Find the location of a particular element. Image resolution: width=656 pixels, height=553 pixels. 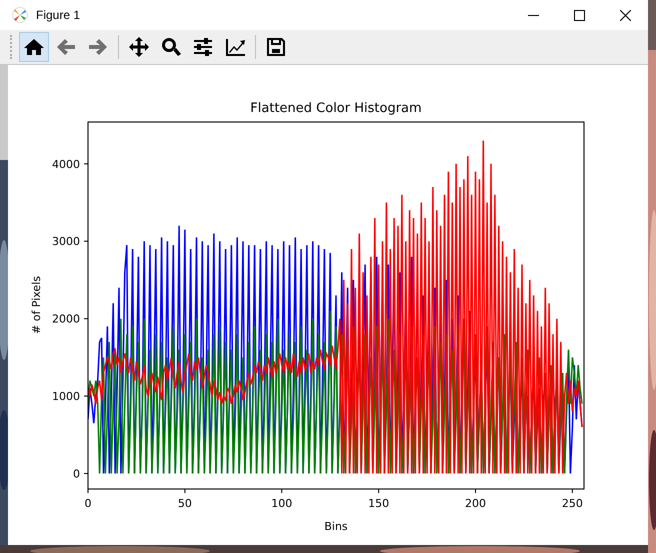

x-axis-label: Bins is located at coordinates (336, 526).